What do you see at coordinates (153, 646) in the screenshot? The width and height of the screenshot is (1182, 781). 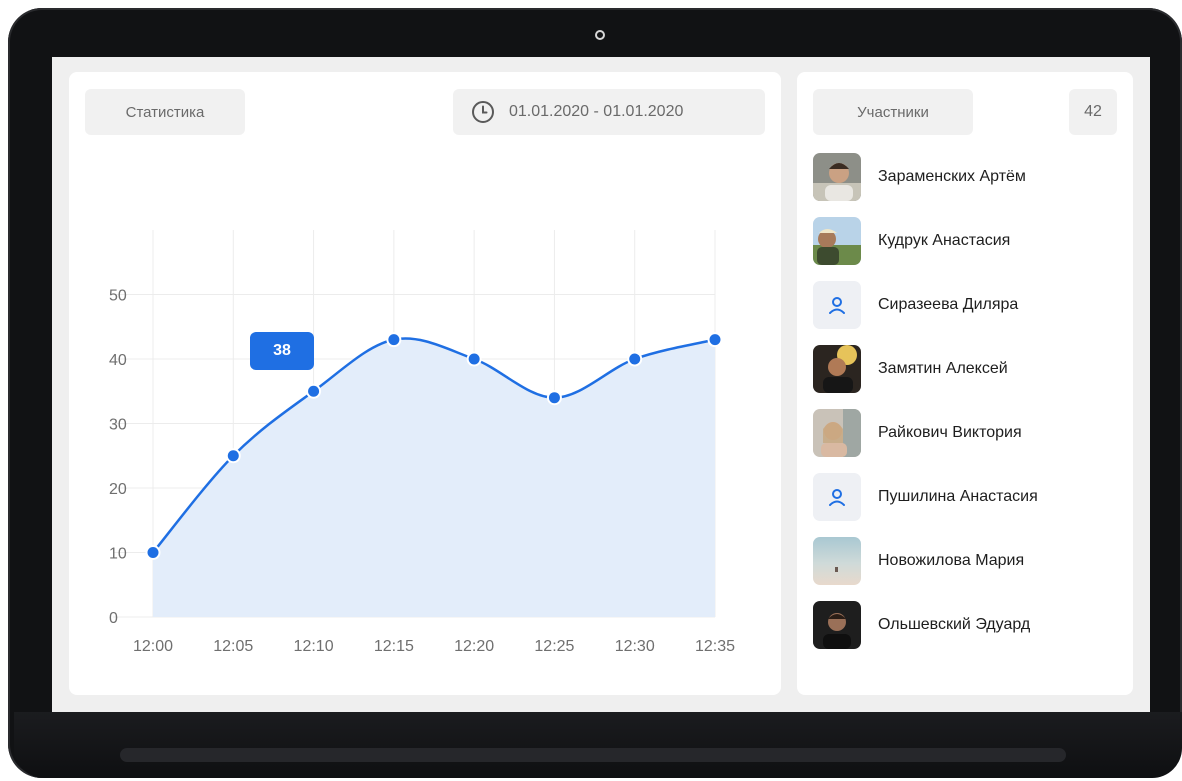 I see `x-tick-label: 12:00` at bounding box center [153, 646].